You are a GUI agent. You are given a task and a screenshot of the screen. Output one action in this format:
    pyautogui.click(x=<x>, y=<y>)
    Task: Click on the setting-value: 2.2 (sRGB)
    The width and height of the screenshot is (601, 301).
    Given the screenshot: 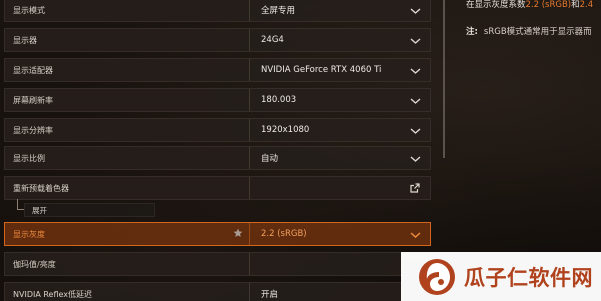 What is the action you would take?
    pyautogui.click(x=284, y=234)
    